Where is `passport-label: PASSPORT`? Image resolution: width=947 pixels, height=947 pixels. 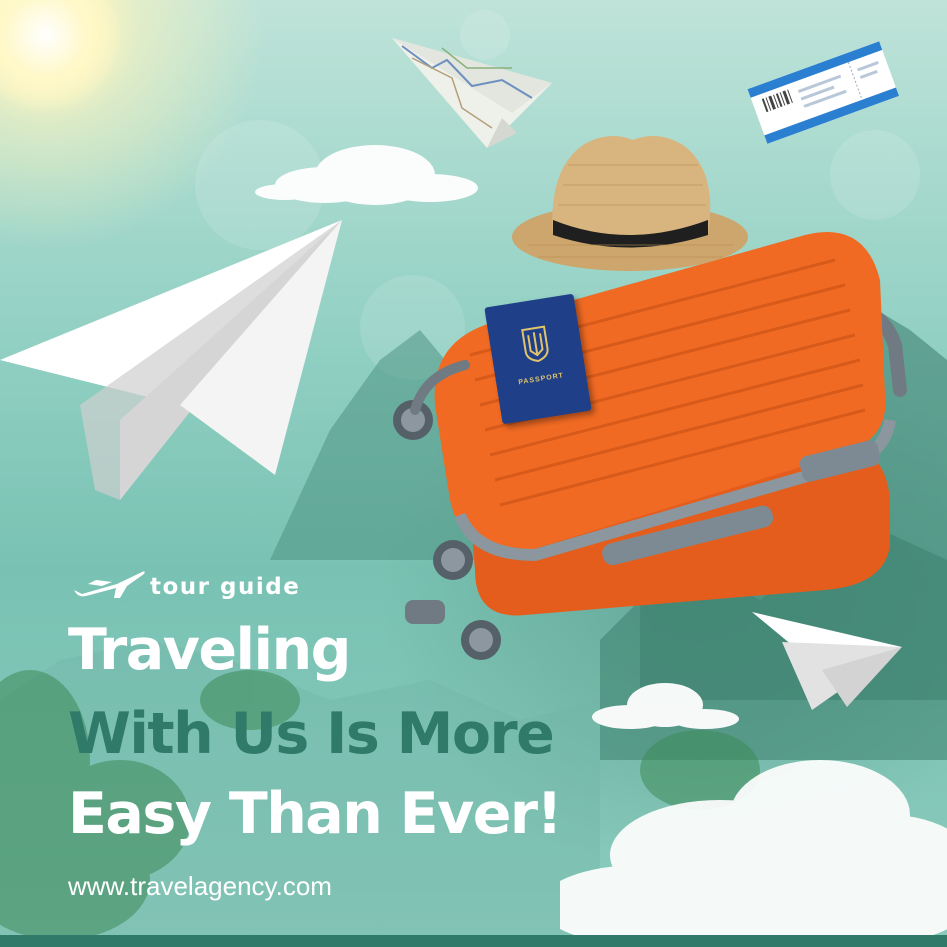 passport-label: PASSPORT is located at coordinates (541, 379).